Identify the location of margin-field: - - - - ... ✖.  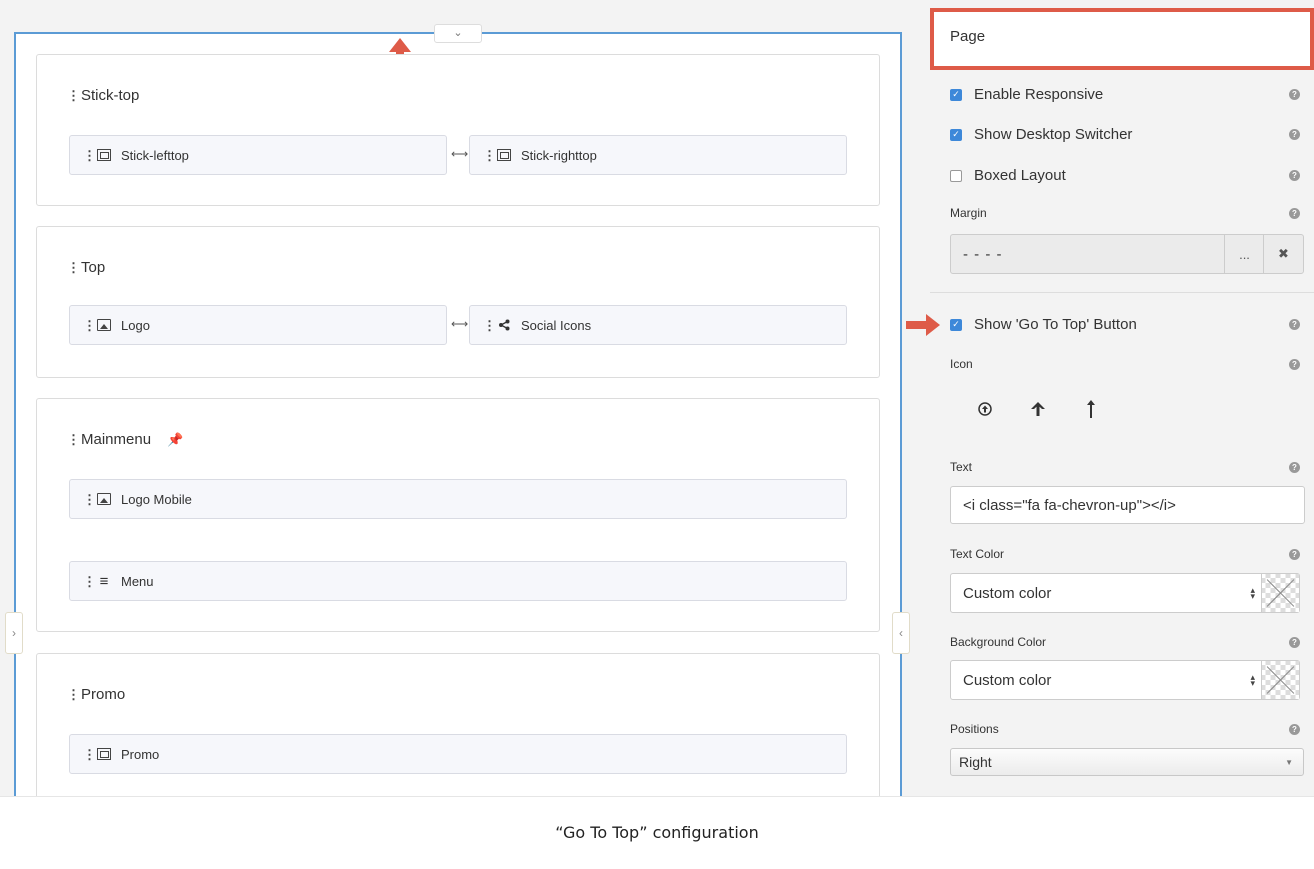
(1127, 254).